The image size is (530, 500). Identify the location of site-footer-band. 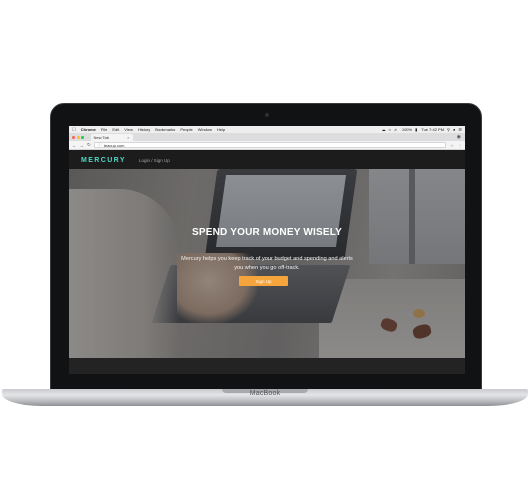
(267, 366).